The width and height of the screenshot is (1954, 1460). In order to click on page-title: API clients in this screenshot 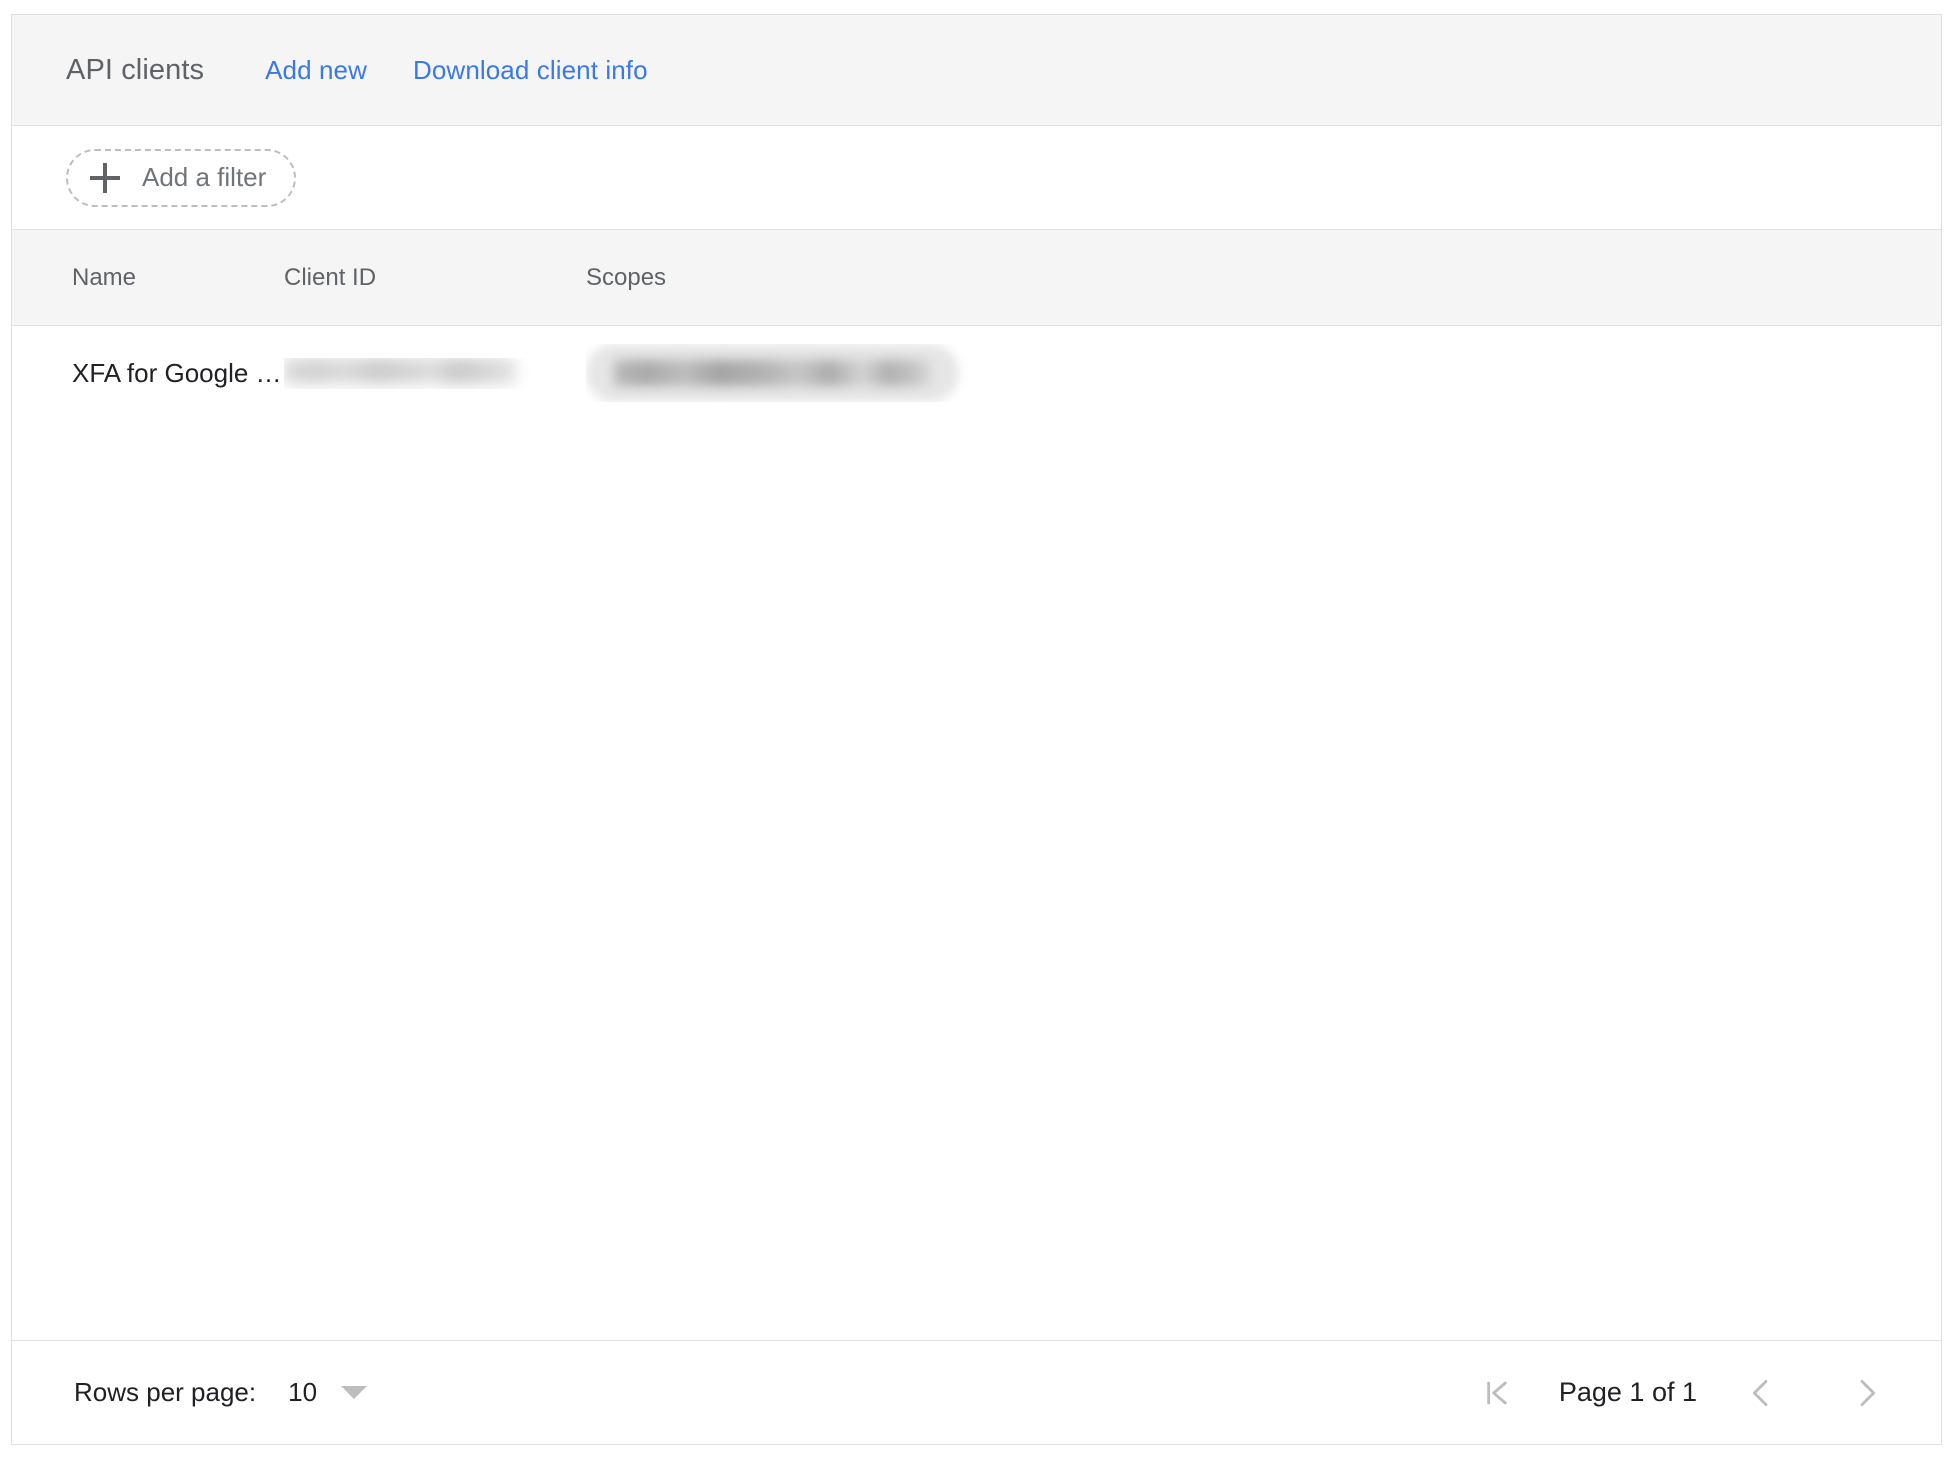, I will do `click(135, 69)`.